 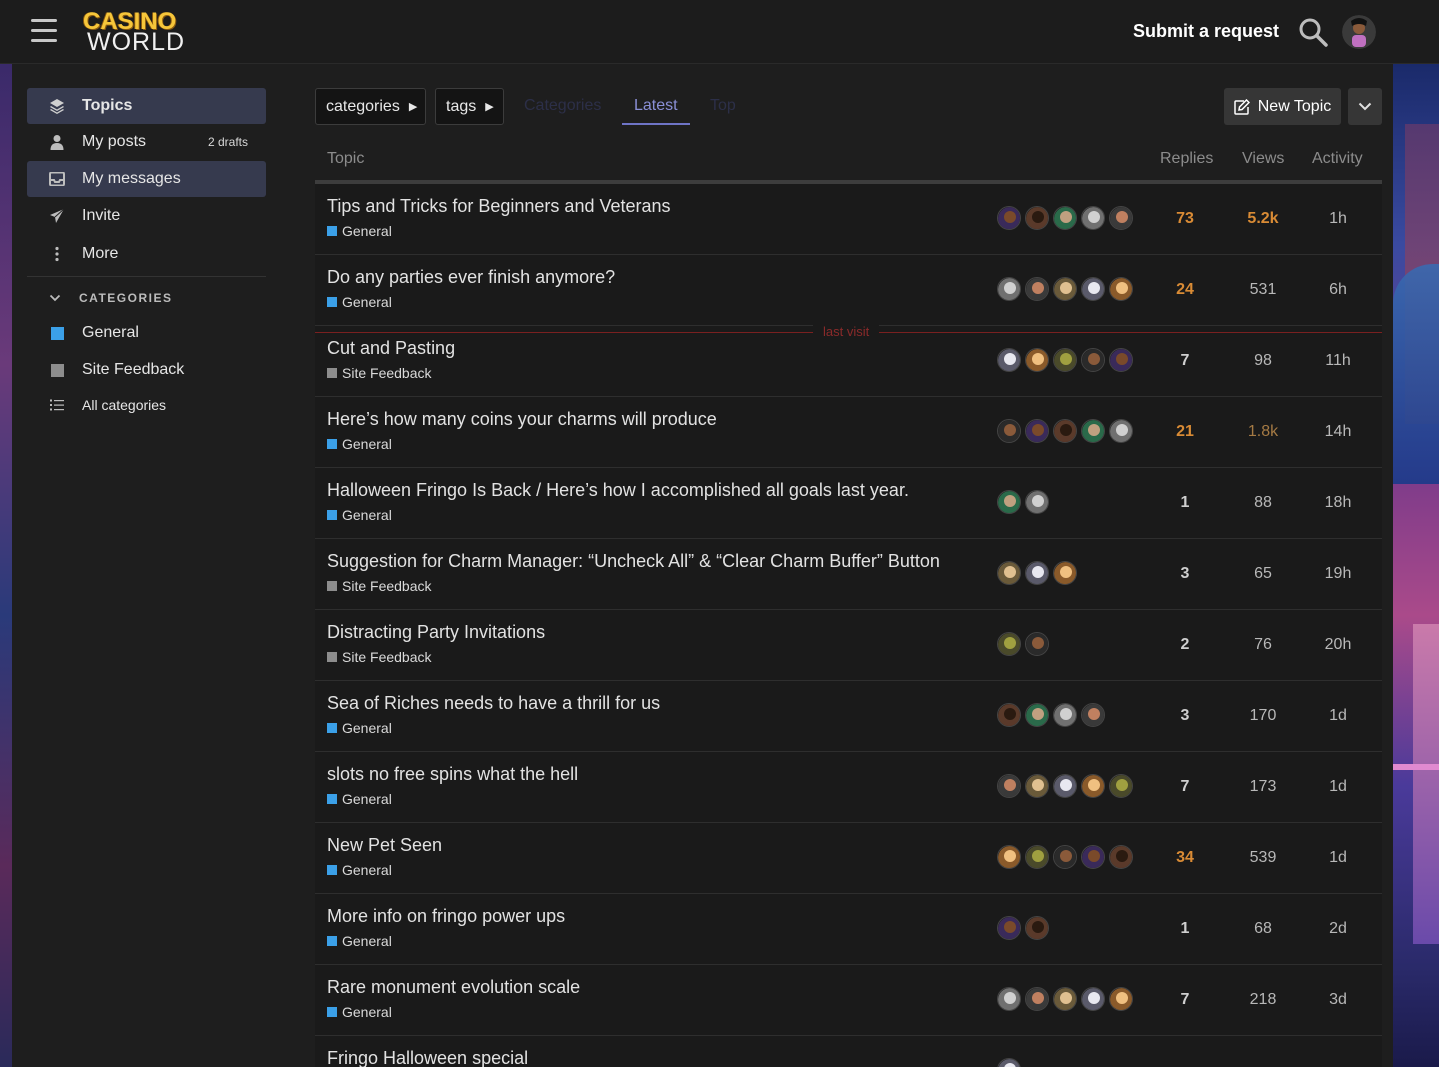 I want to click on topic-activity-time: 18h, so click(x=1338, y=503).